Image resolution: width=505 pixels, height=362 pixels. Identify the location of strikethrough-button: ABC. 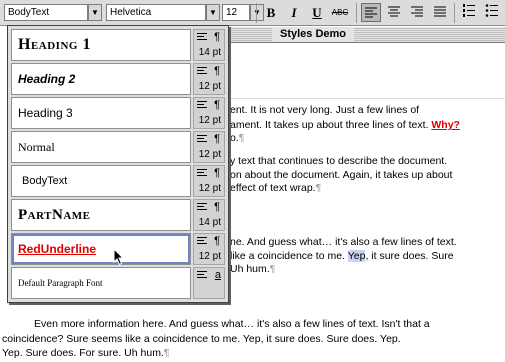
(340, 12).